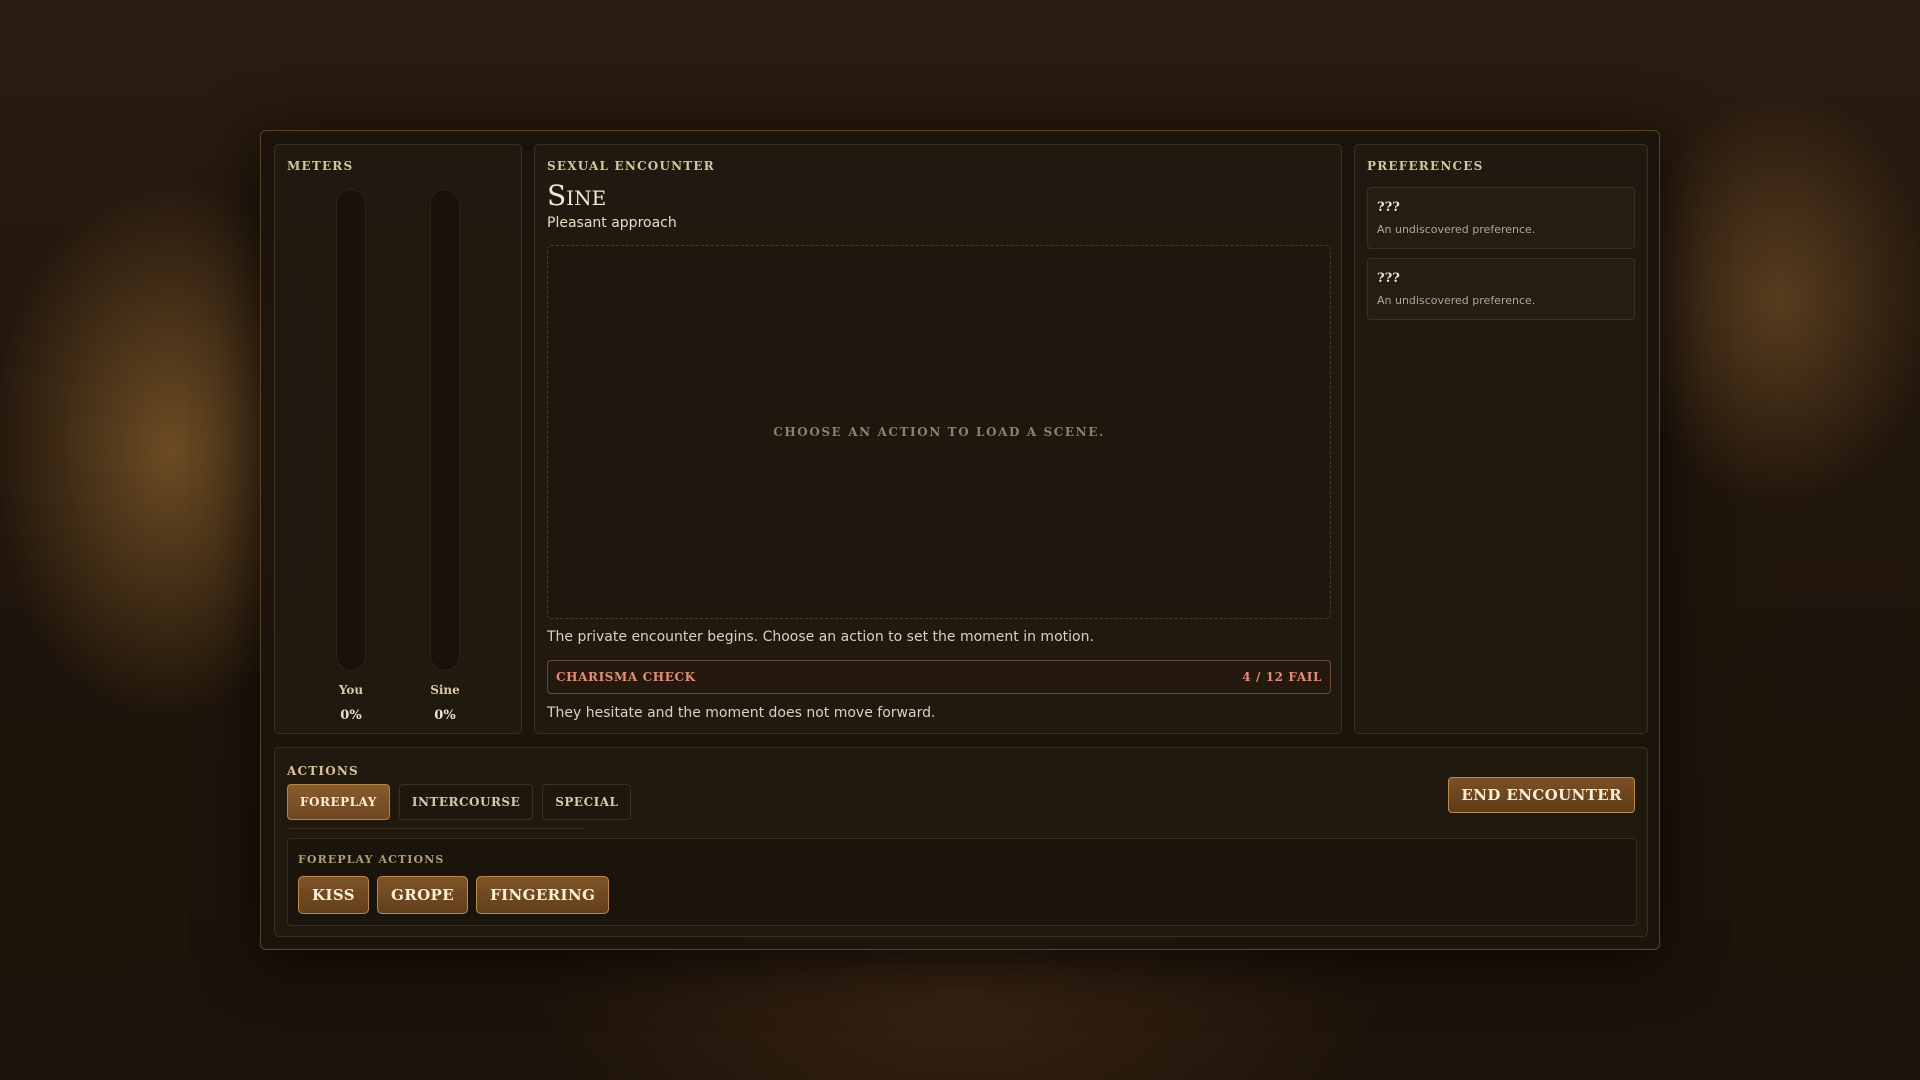 The height and width of the screenshot is (1080, 1920). What do you see at coordinates (939, 677) in the screenshot?
I see `charisma-check-bar: CHARISMA CHECK 4 / 12 FAIL` at bounding box center [939, 677].